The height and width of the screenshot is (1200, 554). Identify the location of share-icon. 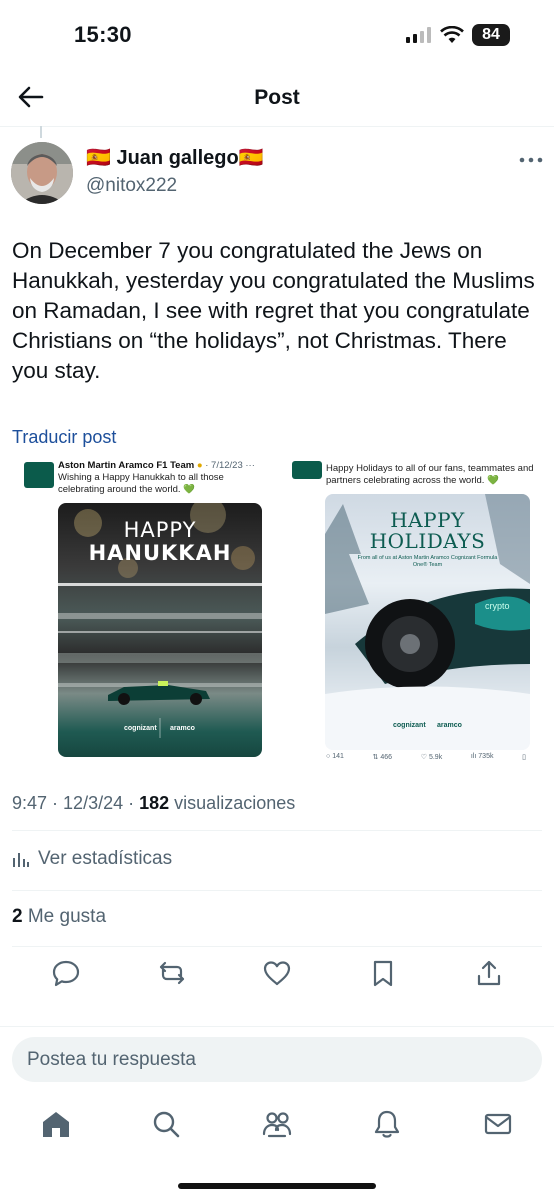
(489, 973).